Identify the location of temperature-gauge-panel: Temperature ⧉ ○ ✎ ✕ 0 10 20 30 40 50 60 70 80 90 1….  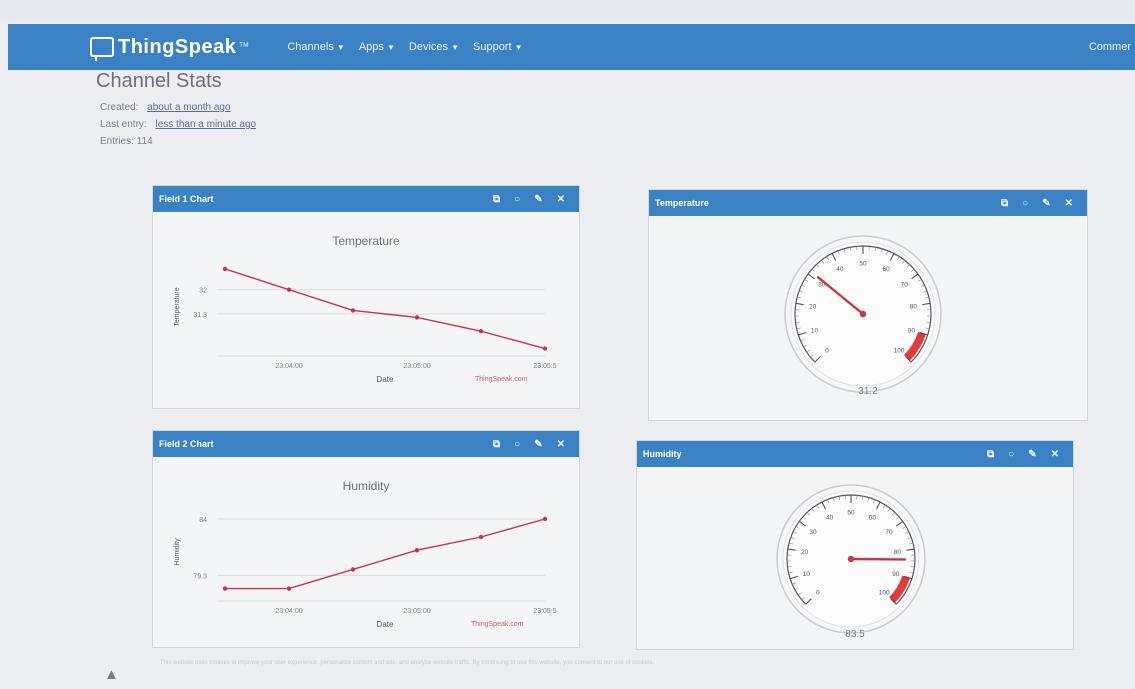
(868, 305).